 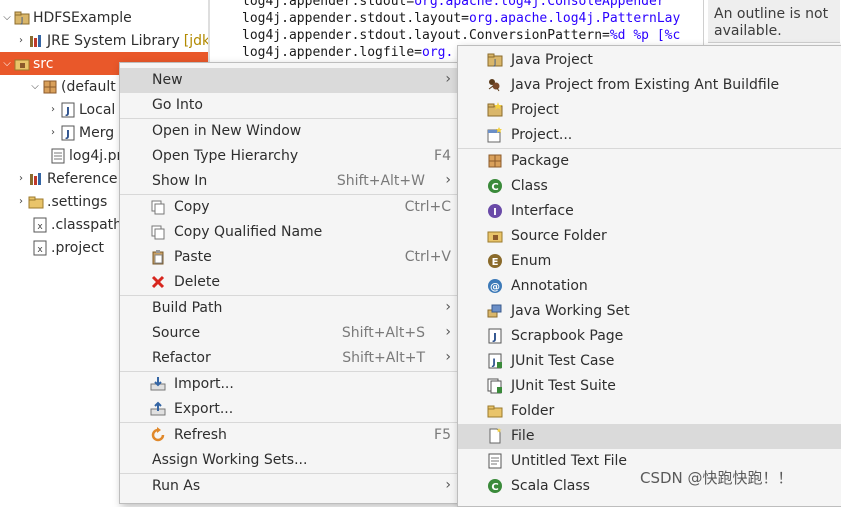 What do you see at coordinates (649, 361) in the screenshot?
I see `submenu-item-junit-test-case: J JUnit Test Case` at bounding box center [649, 361].